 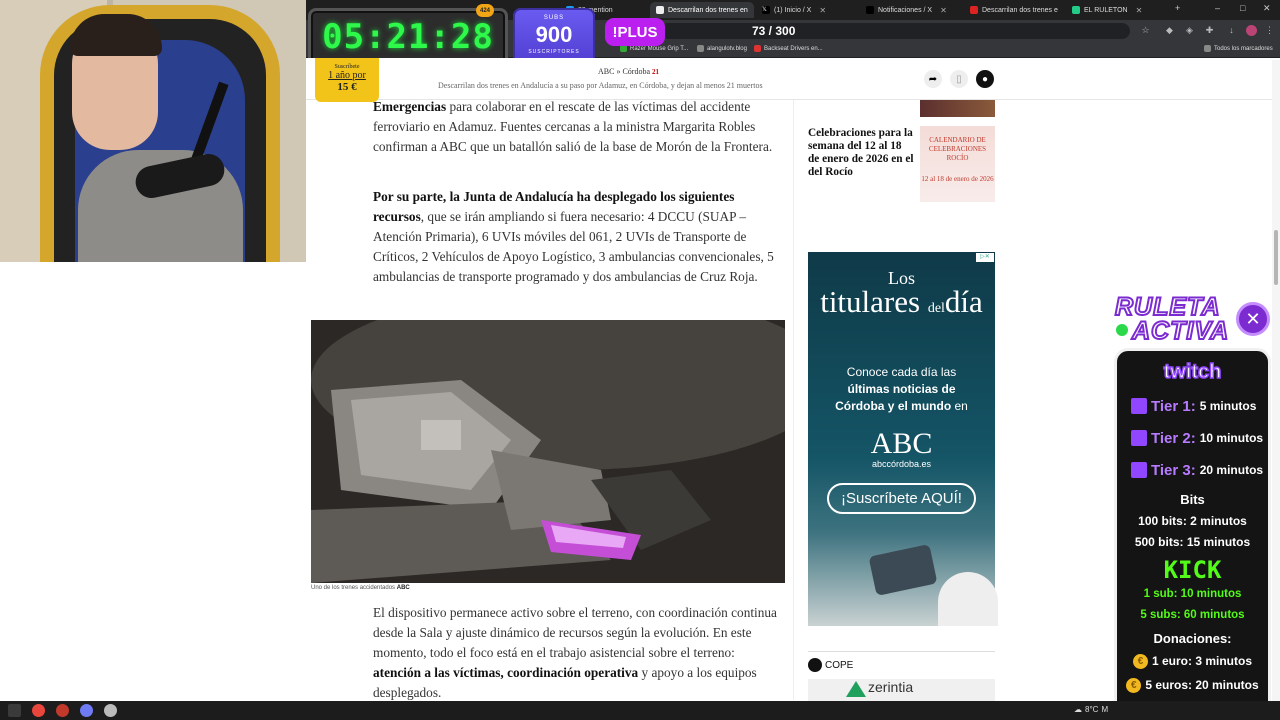 What do you see at coordinates (903, 570) in the screenshot?
I see `phone-illustration` at bounding box center [903, 570].